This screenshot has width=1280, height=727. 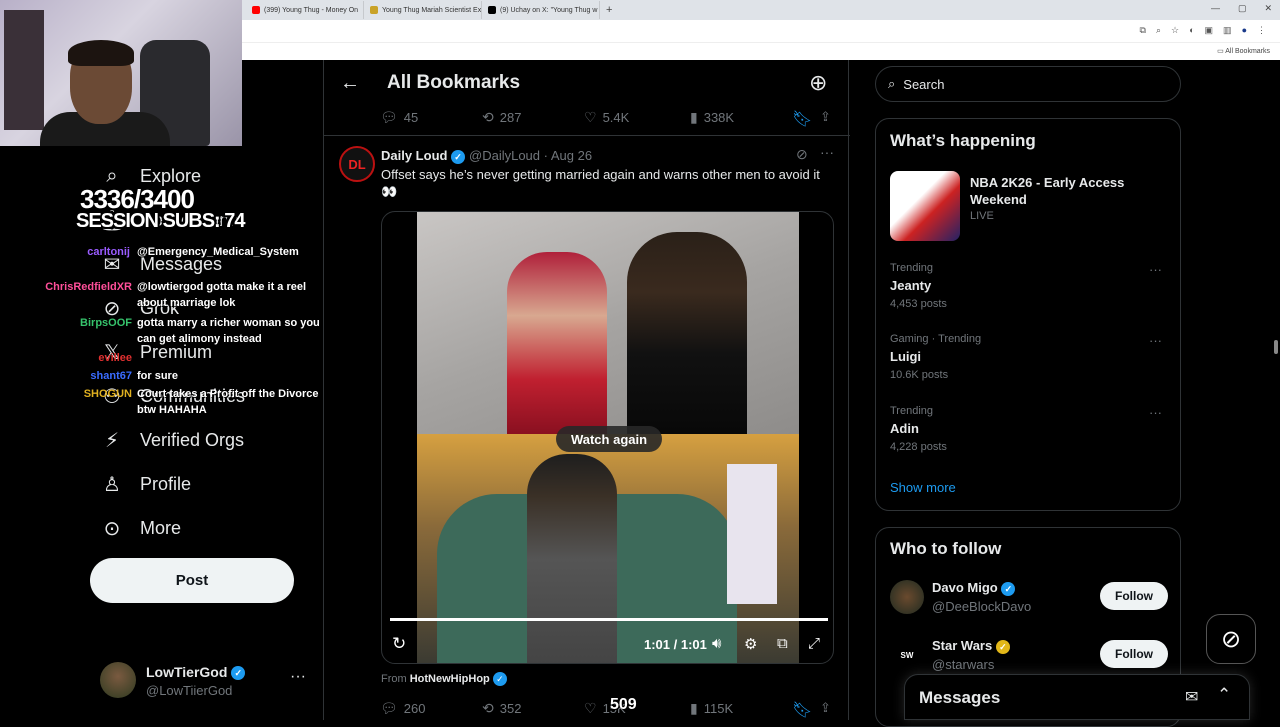 What do you see at coordinates (423, 156) in the screenshot?
I see `tweet-author-name: Daily Loud ✓` at bounding box center [423, 156].